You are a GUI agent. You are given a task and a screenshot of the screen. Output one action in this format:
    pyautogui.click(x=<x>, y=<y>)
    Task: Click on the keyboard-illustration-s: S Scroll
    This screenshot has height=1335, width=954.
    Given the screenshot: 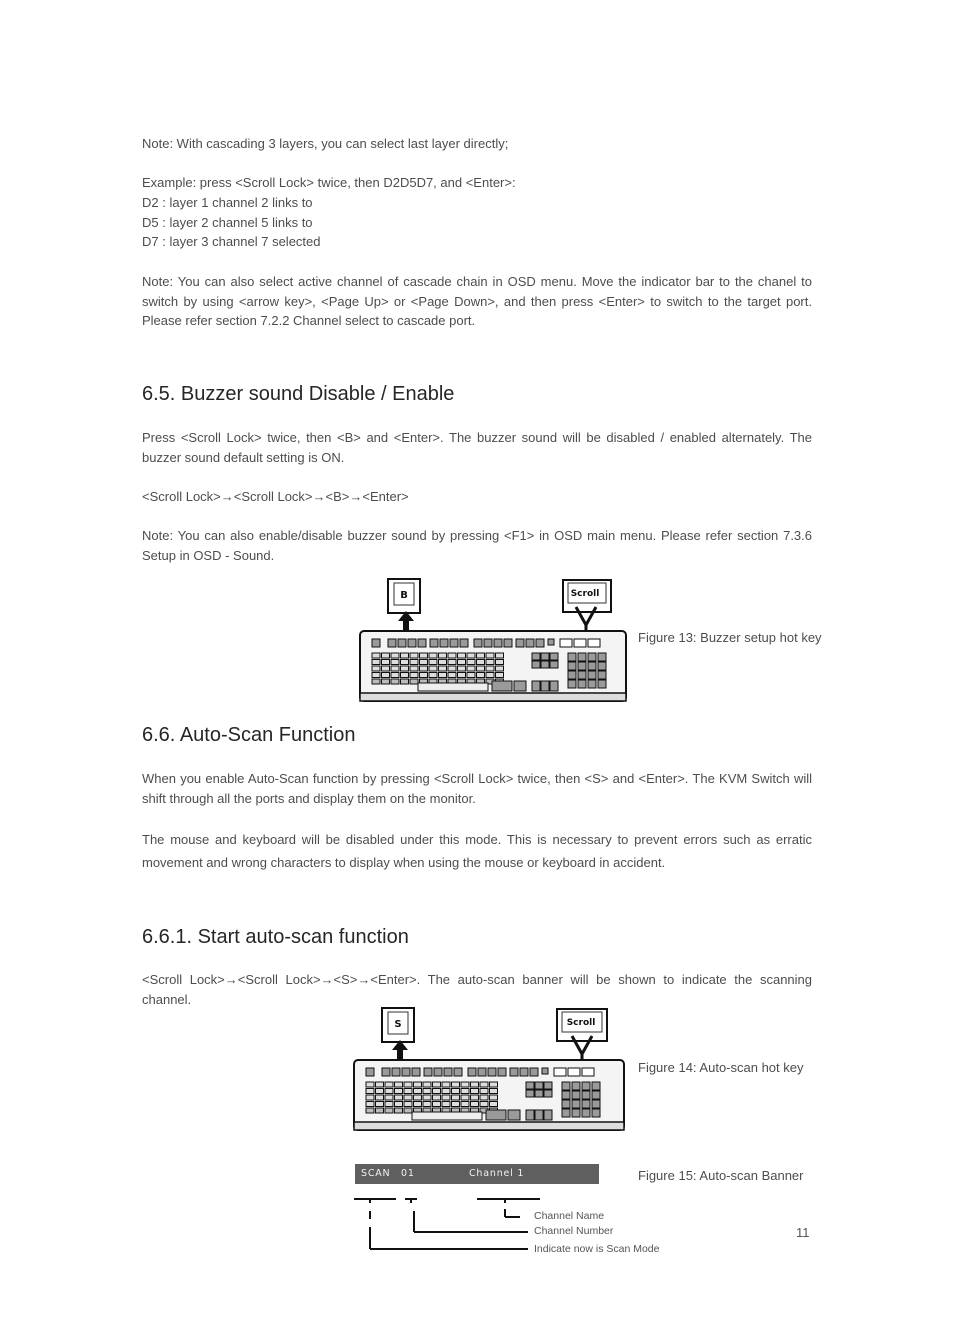 What is the action you would take?
    pyautogui.click(x=489, y=1069)
    